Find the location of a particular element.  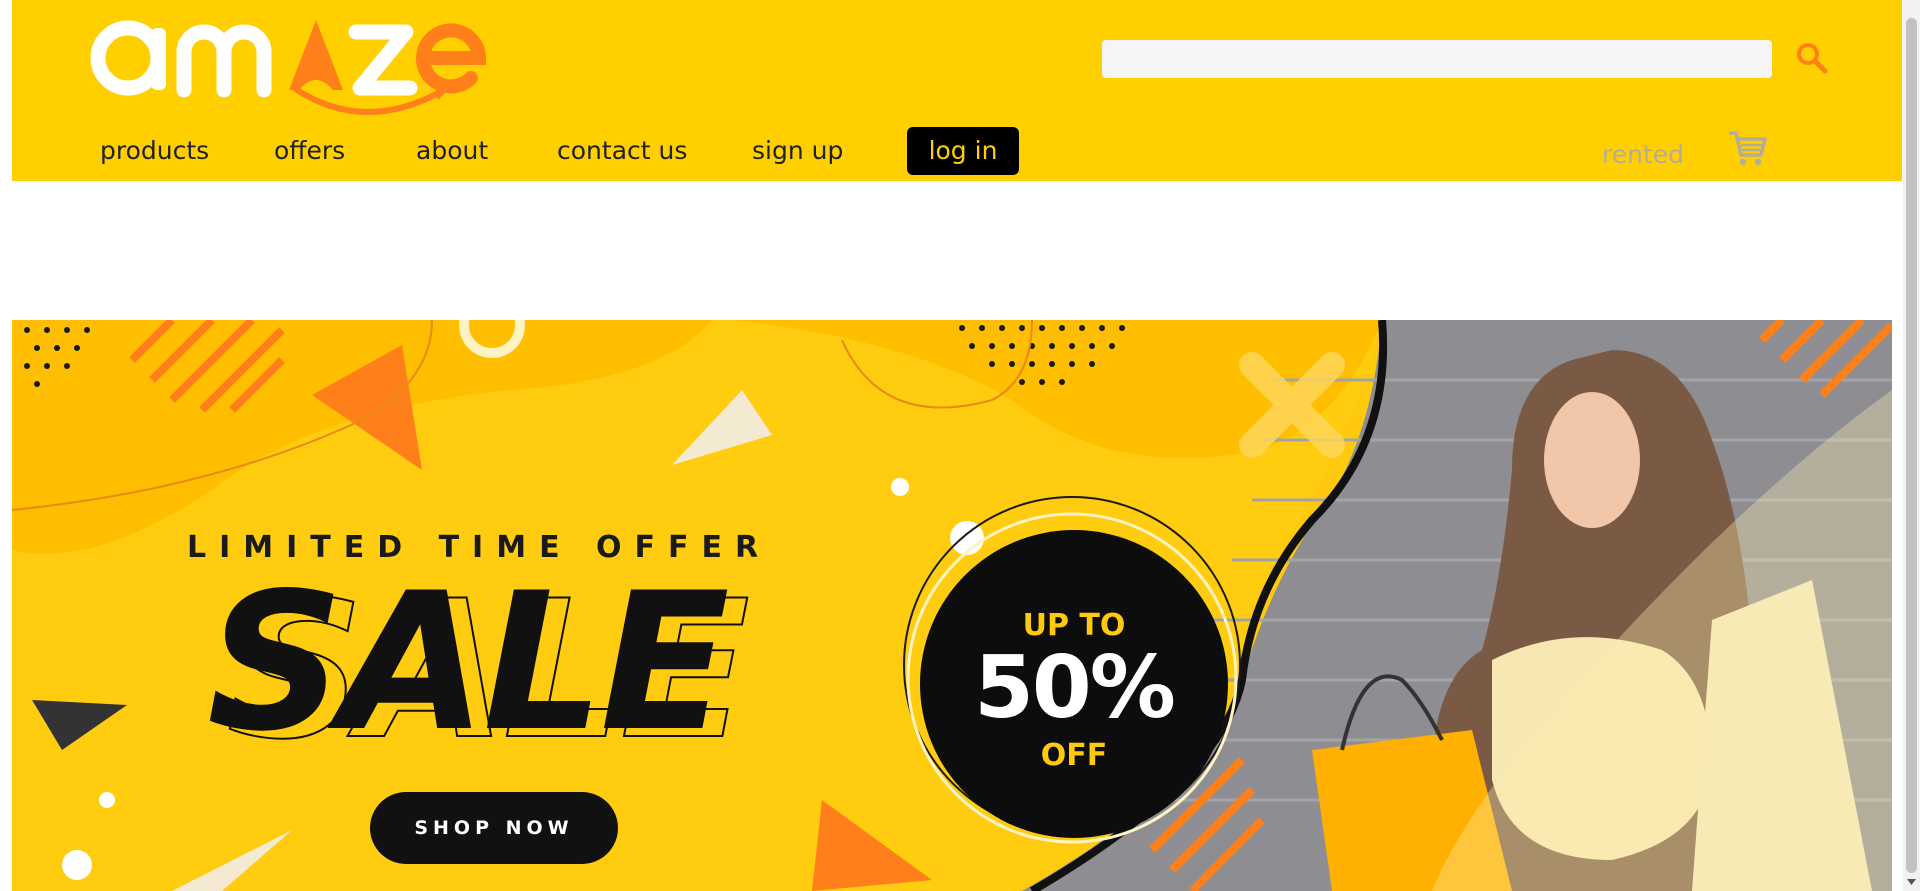

page-scrollbar is located at coordinates (1911, 445).